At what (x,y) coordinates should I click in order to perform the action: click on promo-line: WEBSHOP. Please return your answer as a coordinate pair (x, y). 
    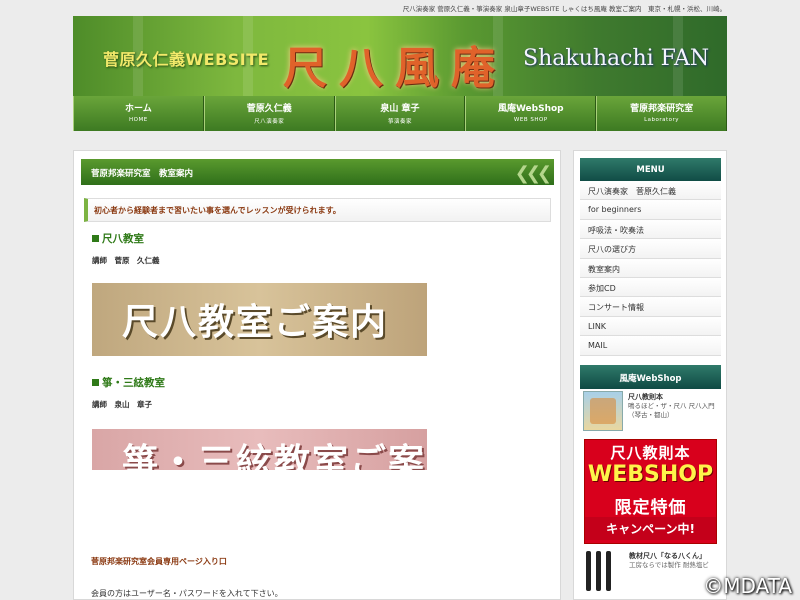
    Looking at the image, I should click on (650, 474).